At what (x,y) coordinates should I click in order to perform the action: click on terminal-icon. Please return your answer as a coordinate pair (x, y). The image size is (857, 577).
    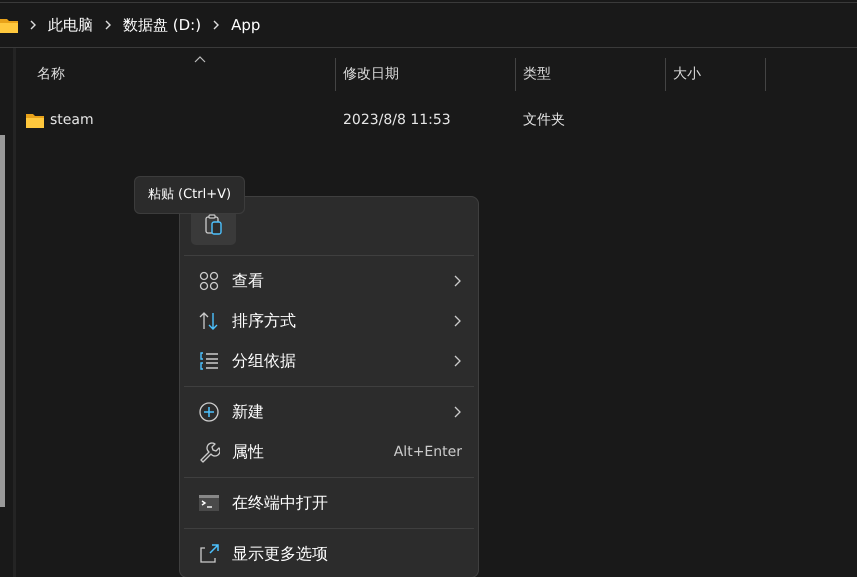
    Looking at the image, I should click on (209, 503).